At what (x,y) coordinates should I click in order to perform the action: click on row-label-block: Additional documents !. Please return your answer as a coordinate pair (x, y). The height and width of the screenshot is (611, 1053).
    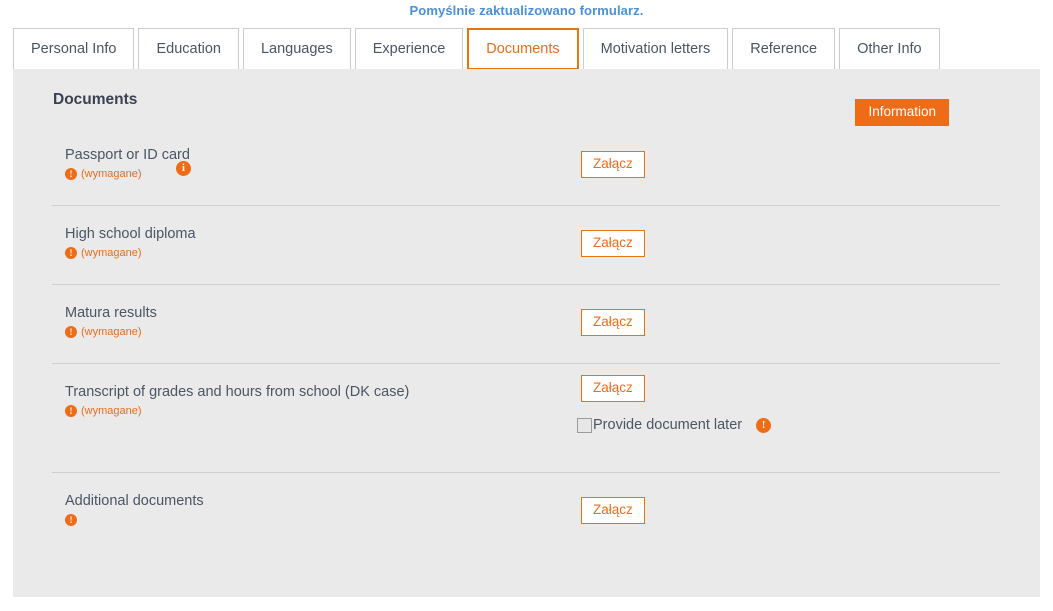
    Looking at the image, I should click on (134, 509).